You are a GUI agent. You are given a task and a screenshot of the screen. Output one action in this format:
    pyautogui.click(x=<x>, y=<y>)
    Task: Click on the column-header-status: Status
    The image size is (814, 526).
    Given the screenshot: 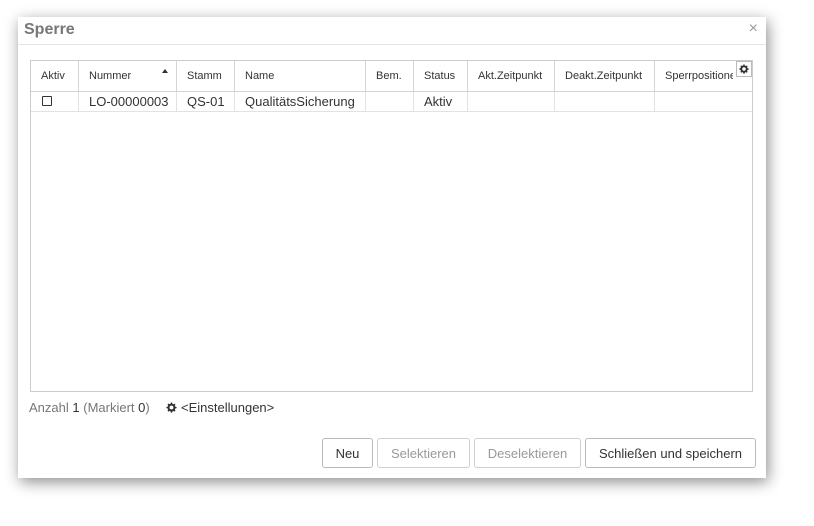 What is the action you would take?
    pyautogui.click(x=441, y=76)
    